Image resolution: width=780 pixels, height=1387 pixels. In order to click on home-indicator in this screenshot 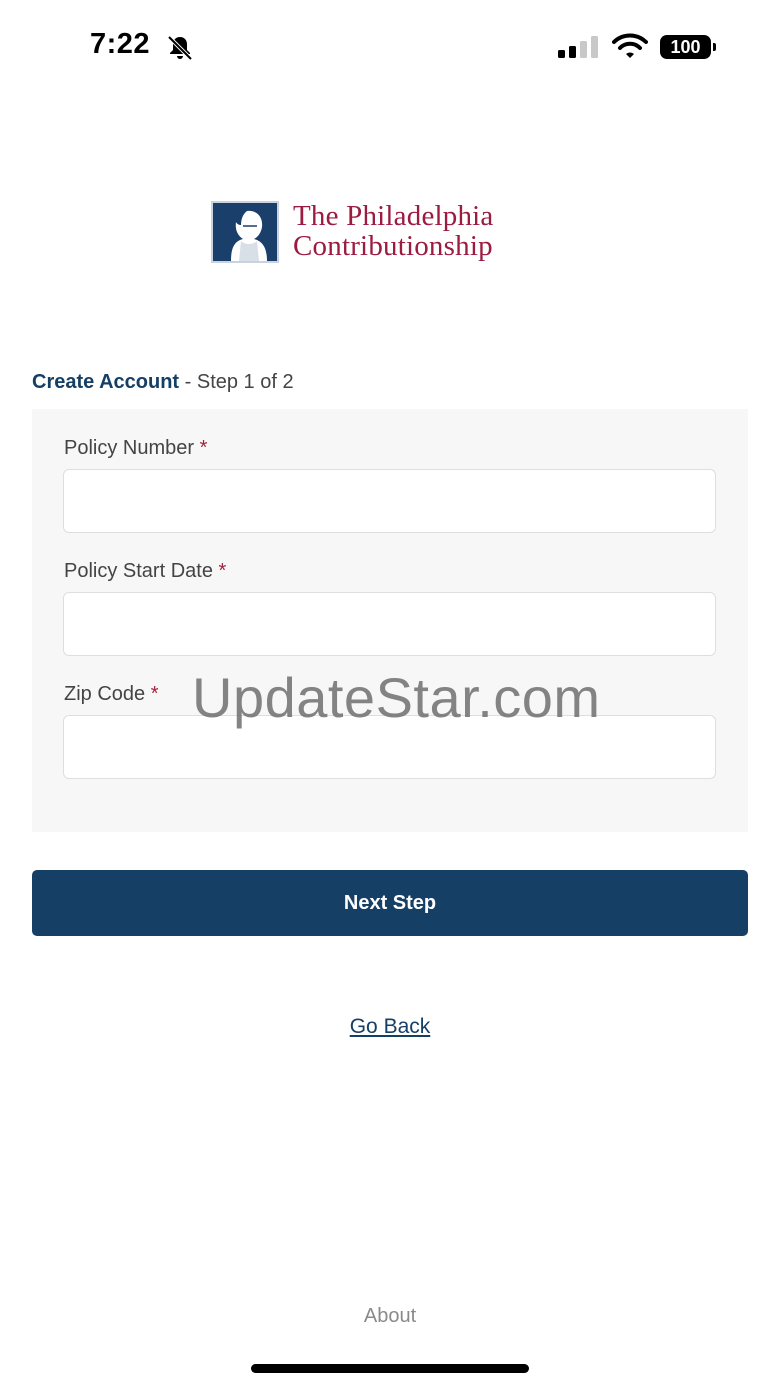, I will do `click(390, 1368)`.